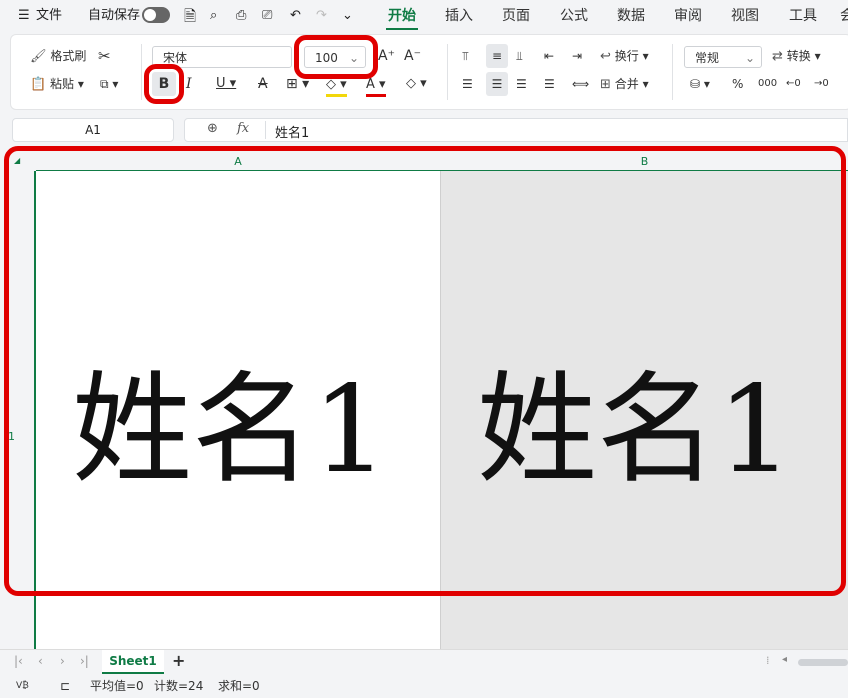  Describe the element at coordinates (416, 84) in the screenshot. I see `eraser-icon: ◇ ▾` at that location.